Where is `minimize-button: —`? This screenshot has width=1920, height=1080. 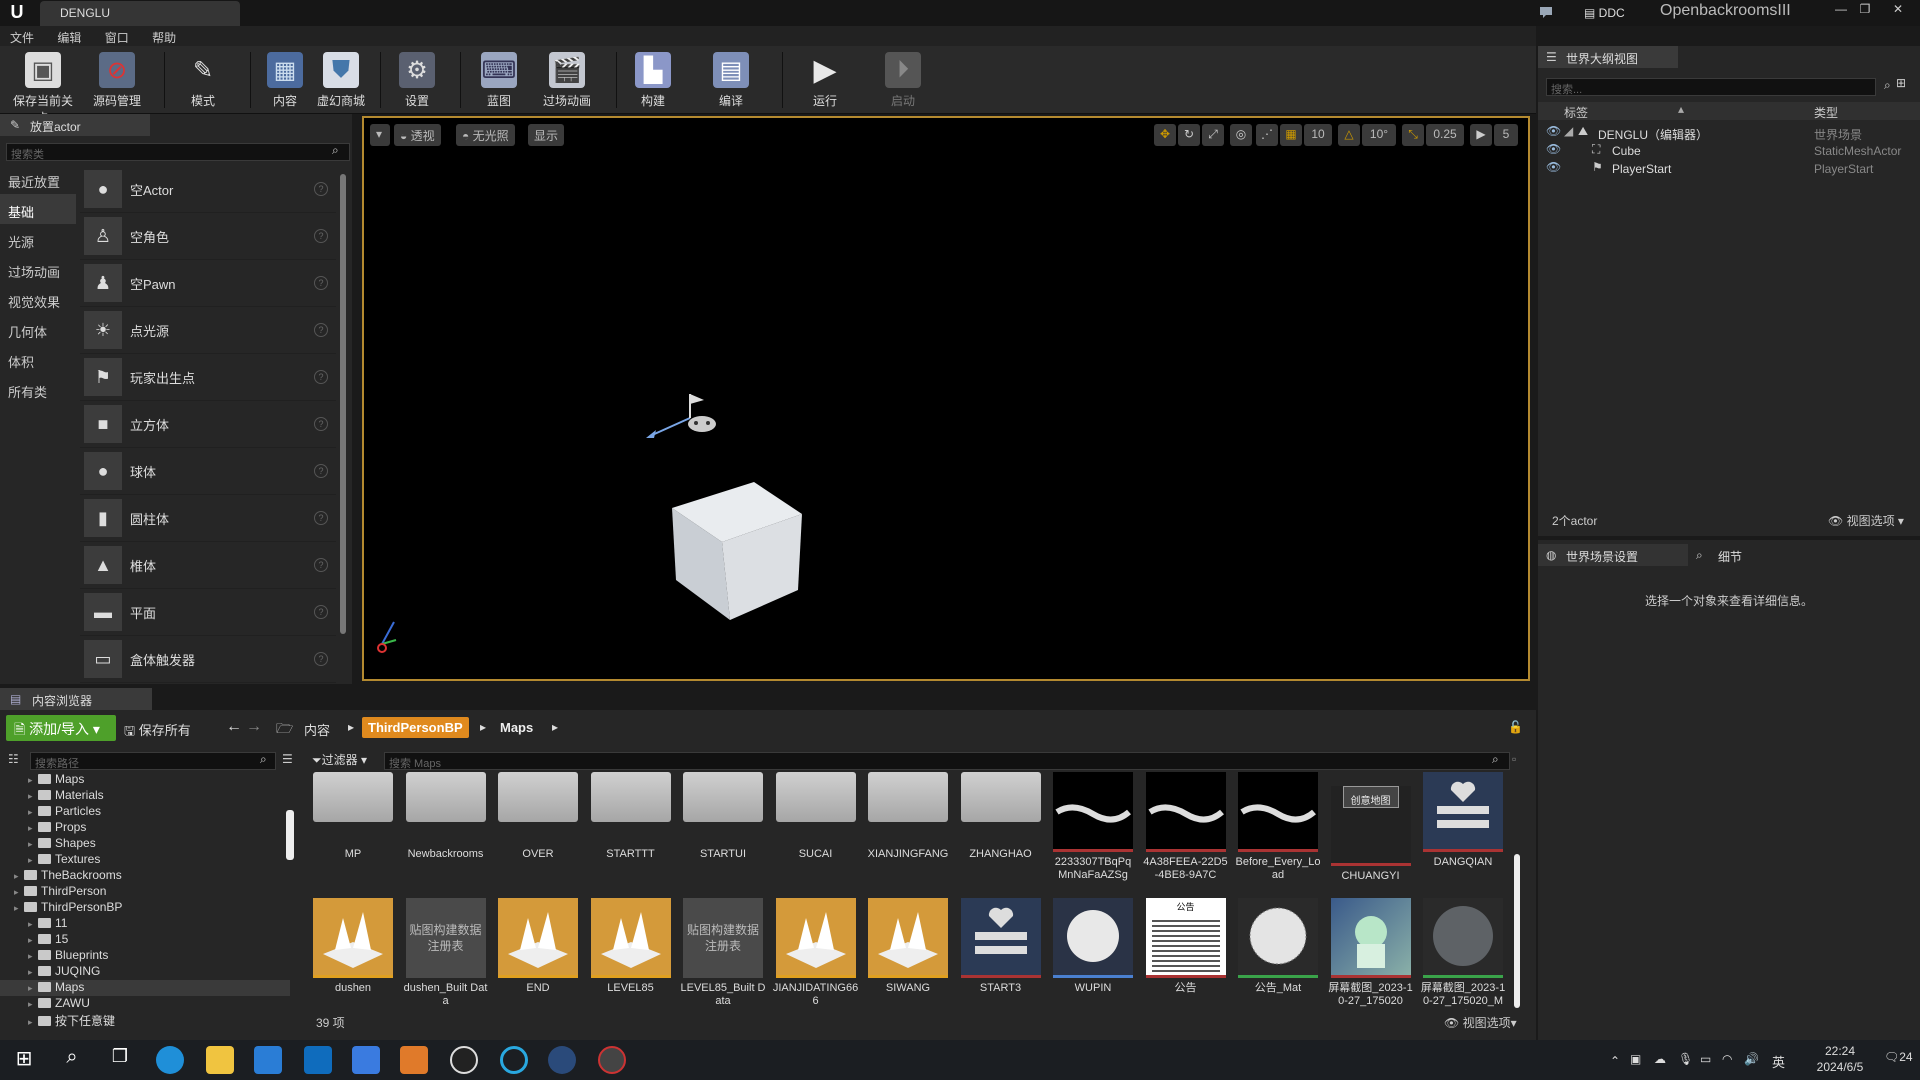 minimize-button: — is located at coordinates (1841, 10).